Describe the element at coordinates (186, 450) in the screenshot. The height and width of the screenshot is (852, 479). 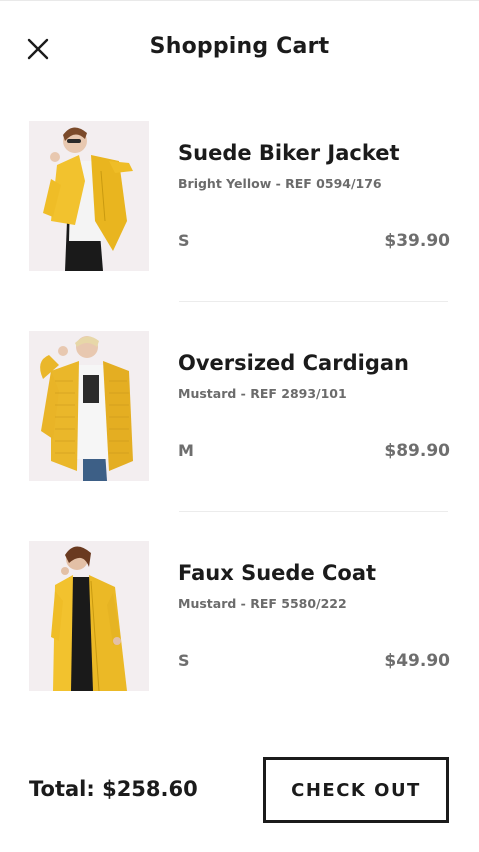
I see `product-size: M` at that location.